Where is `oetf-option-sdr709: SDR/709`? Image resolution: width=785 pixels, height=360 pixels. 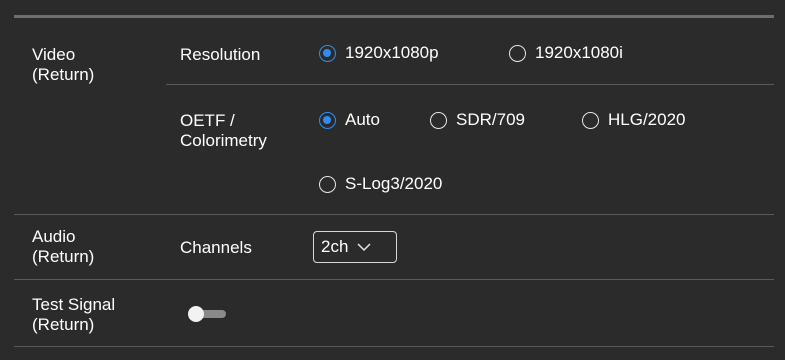
oetf-option-sdr709: SDR/709 is located at coordinates (477, 120).